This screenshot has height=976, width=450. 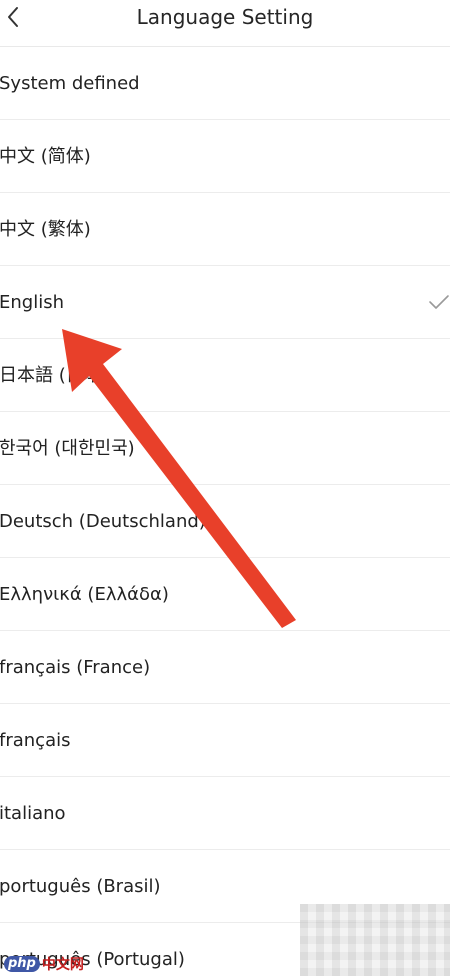 I want to click on language-label: italiano, so click(x=33, y=813).